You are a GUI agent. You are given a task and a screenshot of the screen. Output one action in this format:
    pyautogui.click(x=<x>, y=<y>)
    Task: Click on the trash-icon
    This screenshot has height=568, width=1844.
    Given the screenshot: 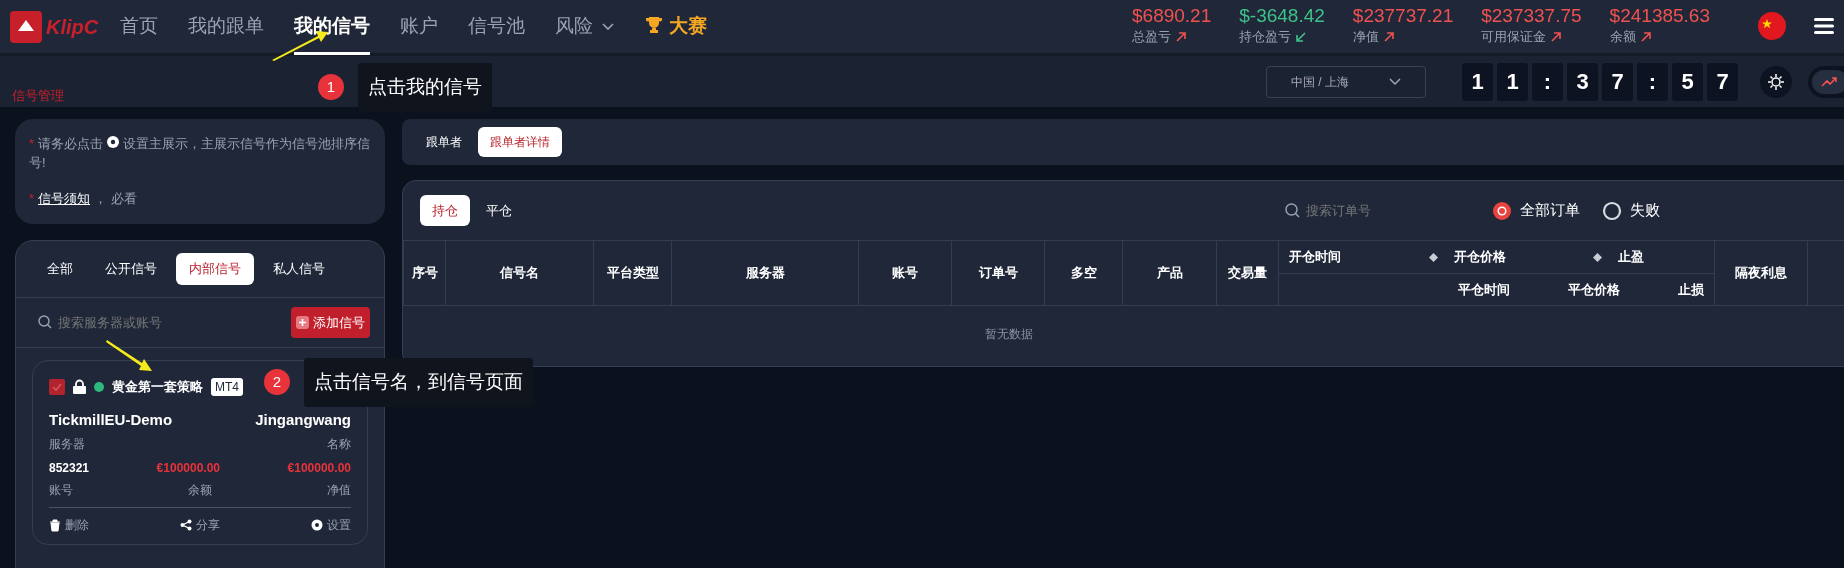 What is the action you would take?
    pyautogui.click(x=55, y=525)
    